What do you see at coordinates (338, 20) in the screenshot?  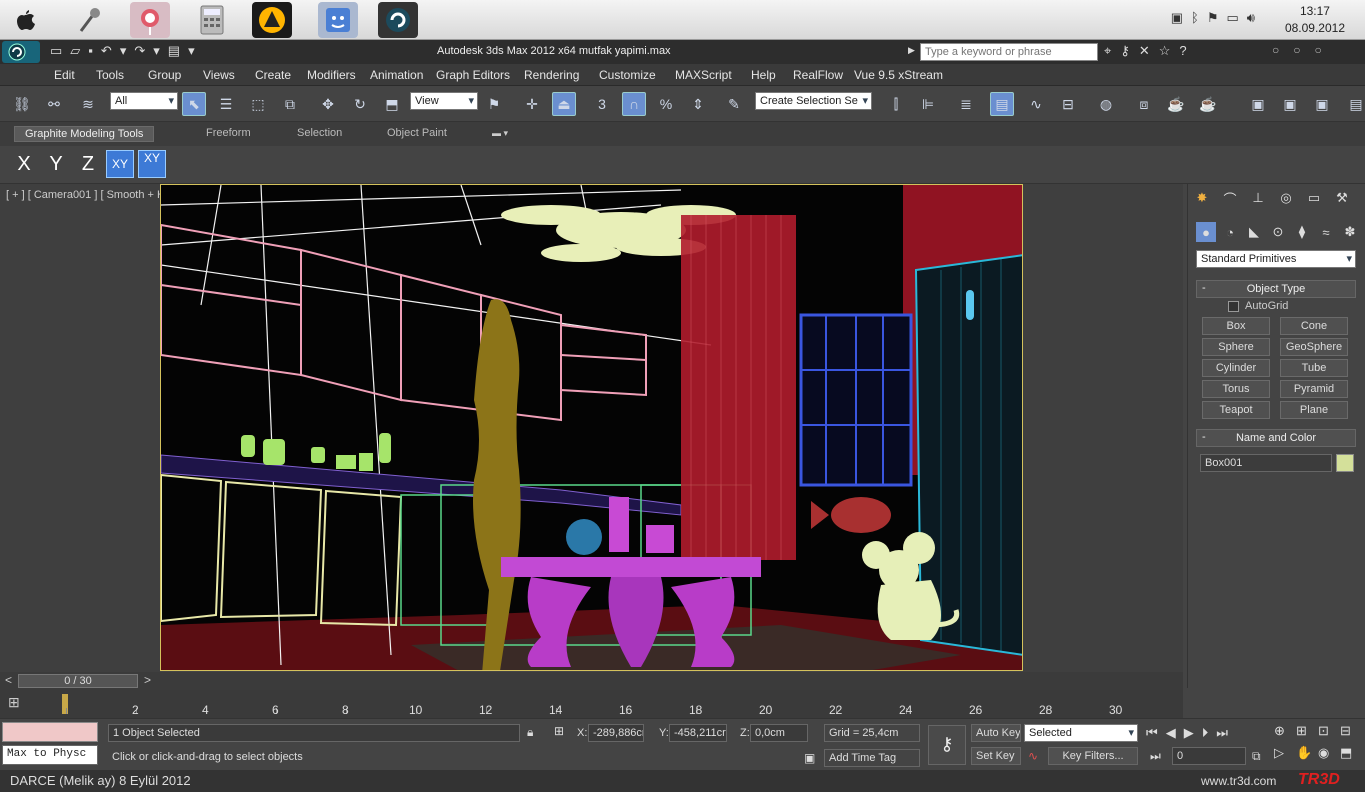 I see `finder-icon` at bounding box center [338, 20].